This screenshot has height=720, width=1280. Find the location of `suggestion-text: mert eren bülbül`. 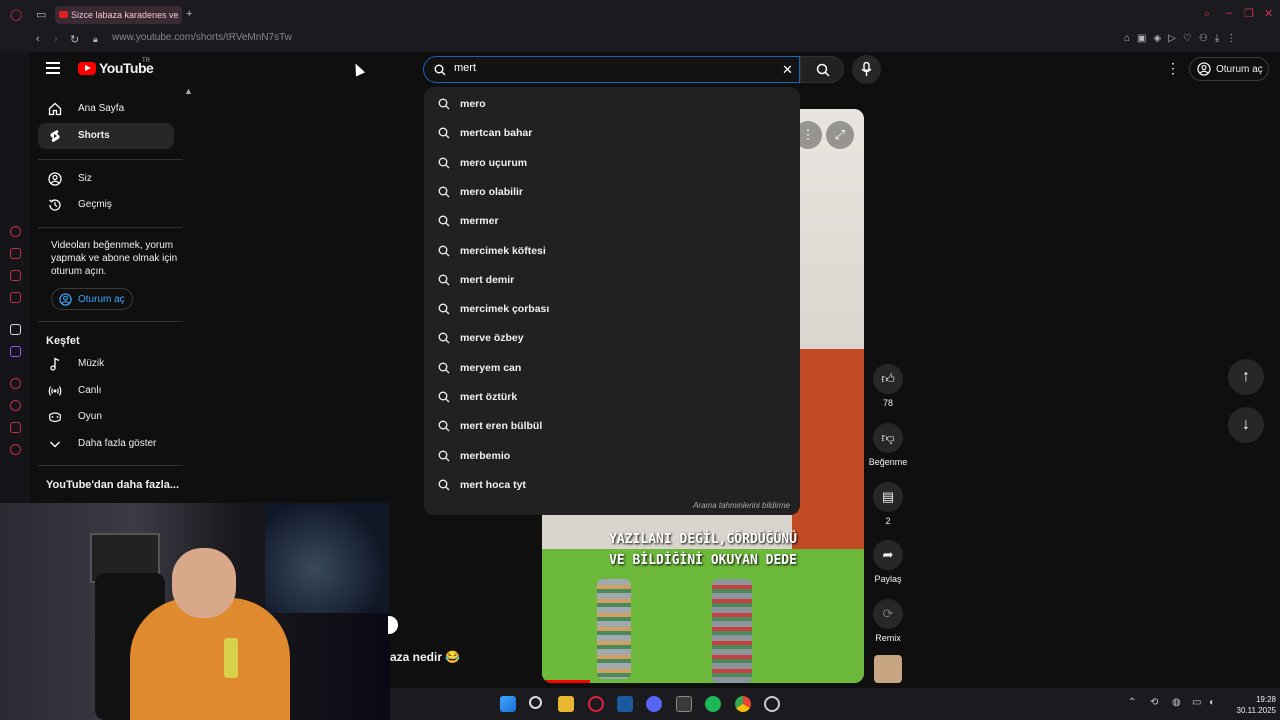

suggestion-text: mert eren bülbül is located at coordinates (501, 426).